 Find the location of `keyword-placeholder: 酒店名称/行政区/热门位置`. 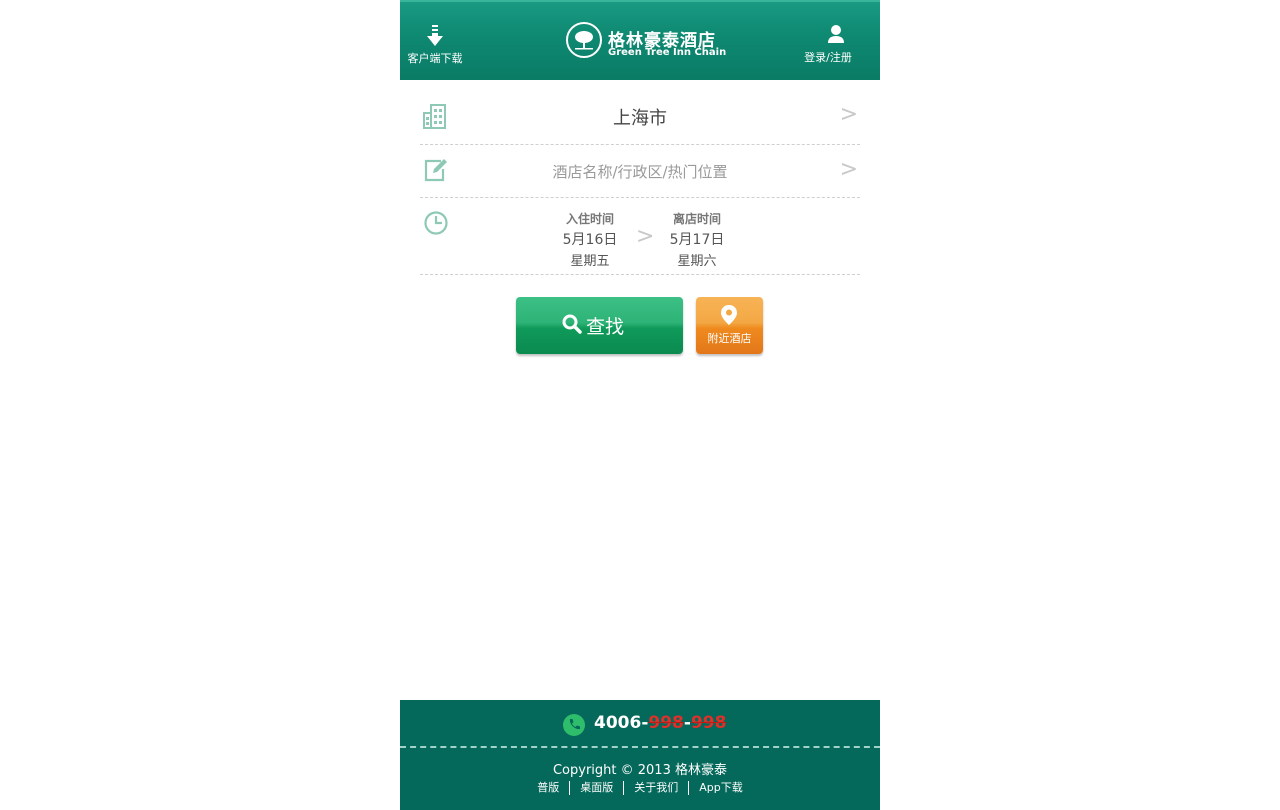

keyword-placeholder: 酒店名称/行政区/热门位置 is located at coordinates (640, 172).